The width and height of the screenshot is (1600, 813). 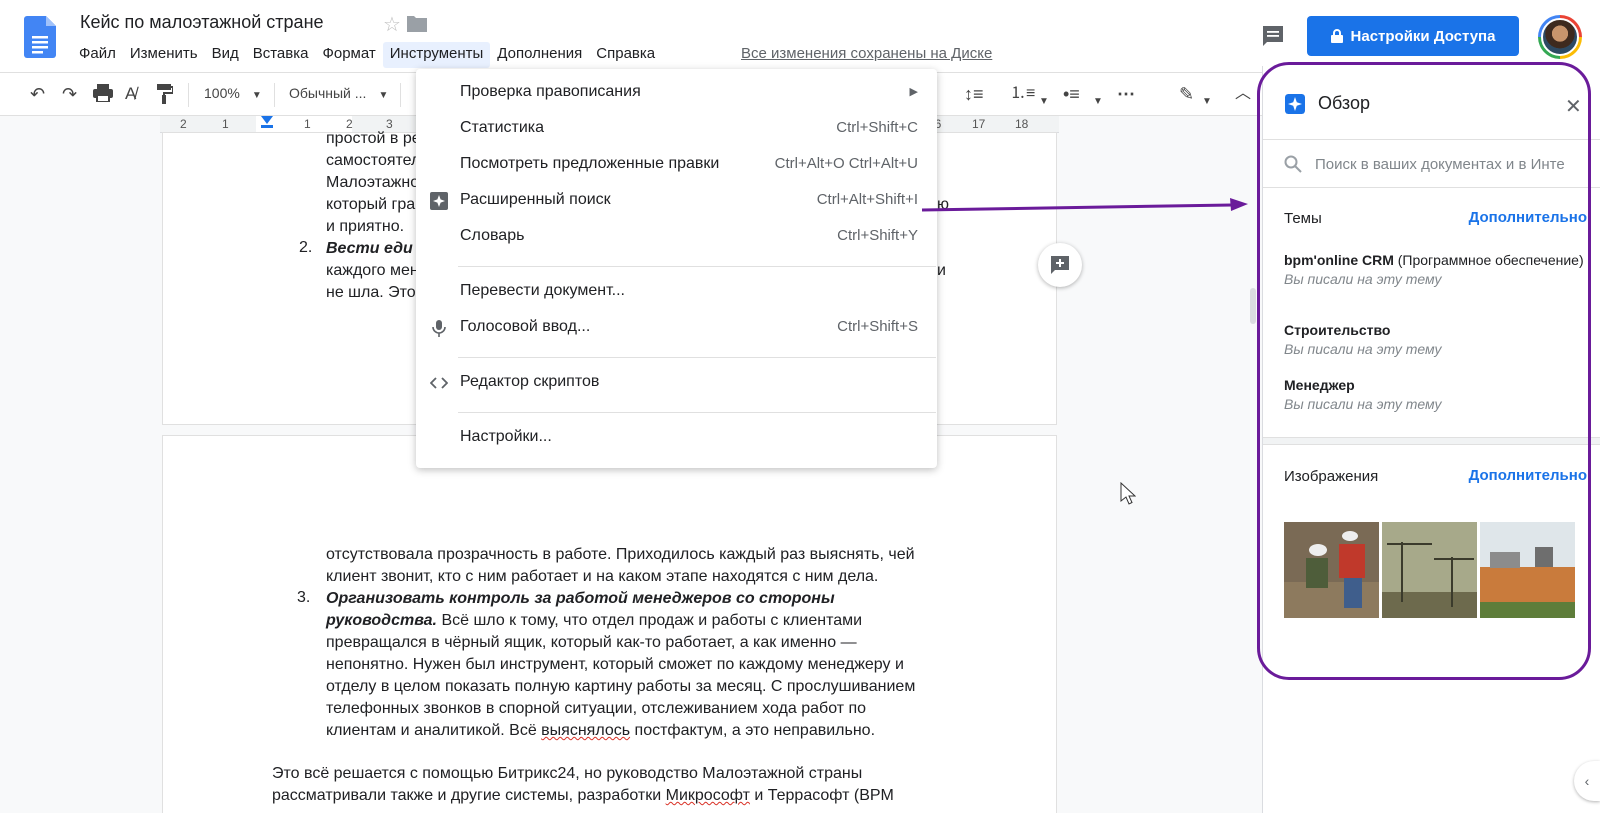 I want to click on menu-item-explore: Расширенный поиск Ctrl+Alt+Shift+I, so click(x=676, y=201).